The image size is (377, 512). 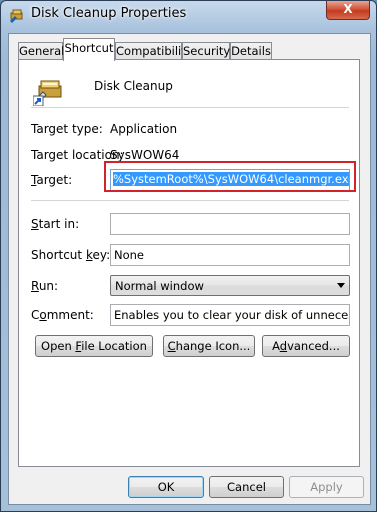 I want to click on run-label: Run:, so click(x=45, y=286).